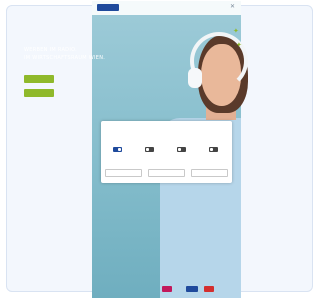 This screenshot has height=298, width=320. I want to click on hero-headline-line2: IM WIRTSCHAFTSRAUM WIEN., so click(65, 58).